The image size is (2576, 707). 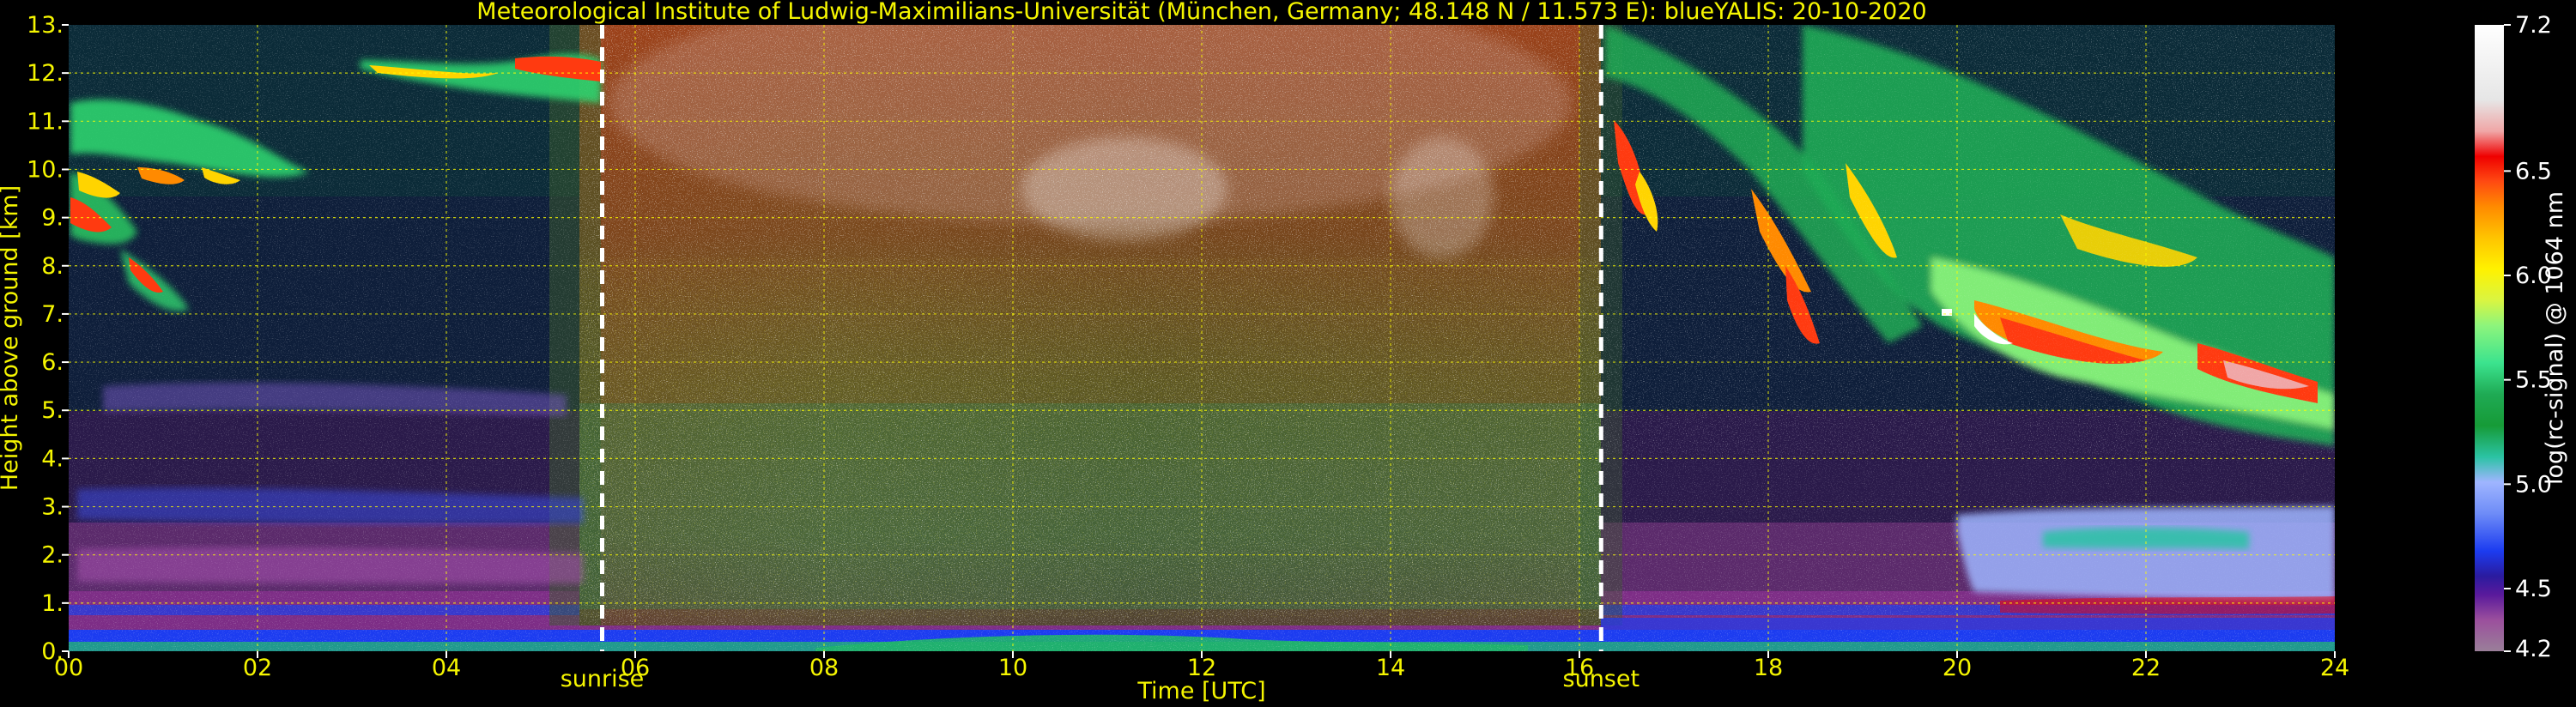 What do you see at coordinates (446, 668) in the screenshot?
I see `x-tick-label: 04` at bounding box center [446, 668].